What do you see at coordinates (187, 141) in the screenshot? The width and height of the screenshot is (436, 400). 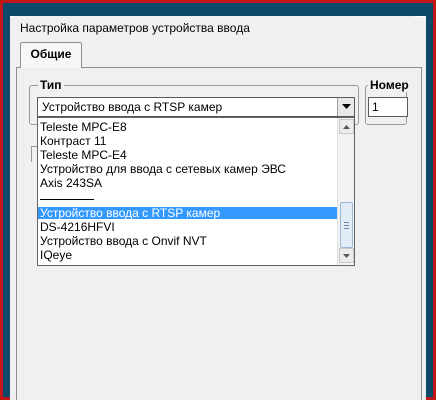 I see `list-item: Контраст 11` at bounding box center [187, 141].